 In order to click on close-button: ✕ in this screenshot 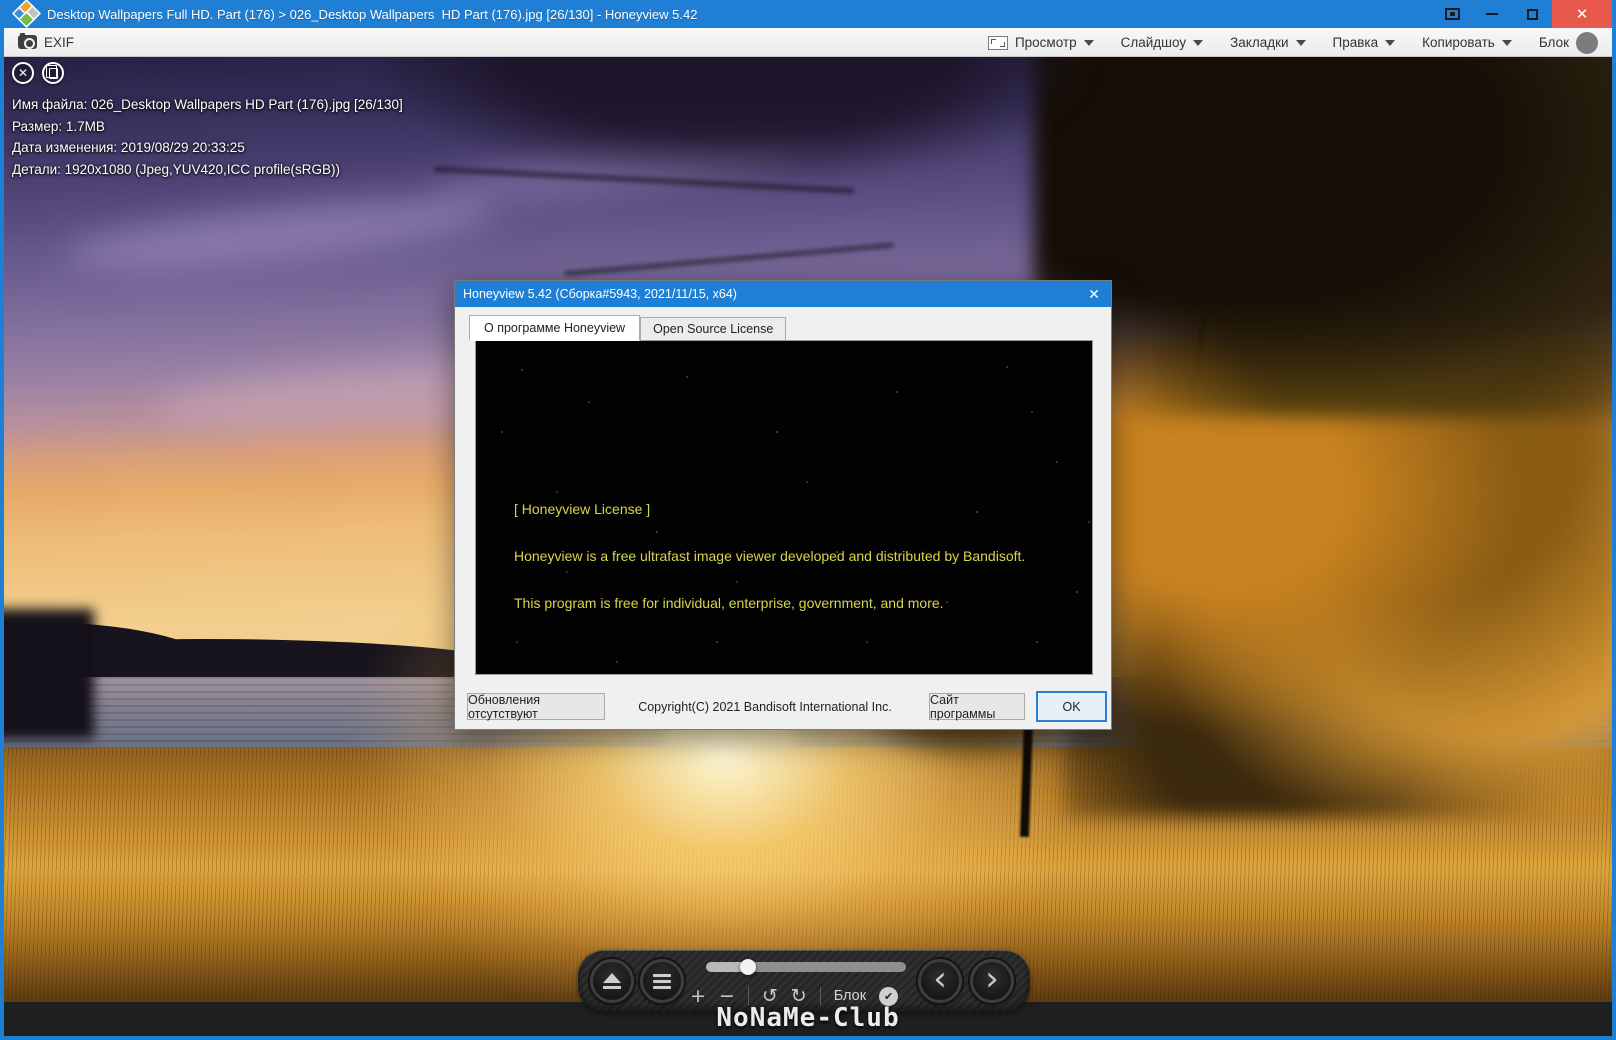, I will do `click(1582, 14)`.